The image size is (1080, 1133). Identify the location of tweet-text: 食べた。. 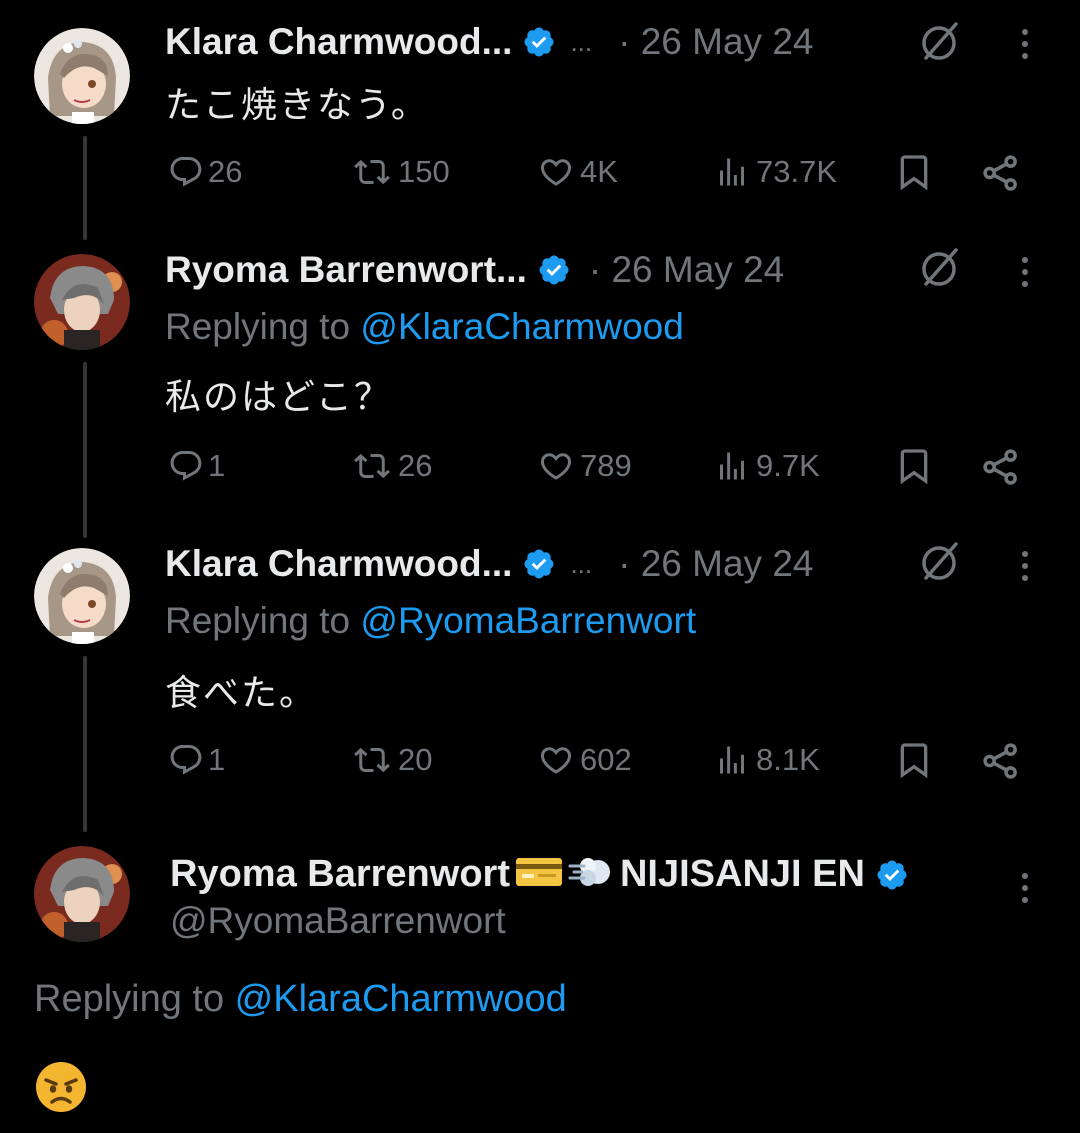
(241, 692).